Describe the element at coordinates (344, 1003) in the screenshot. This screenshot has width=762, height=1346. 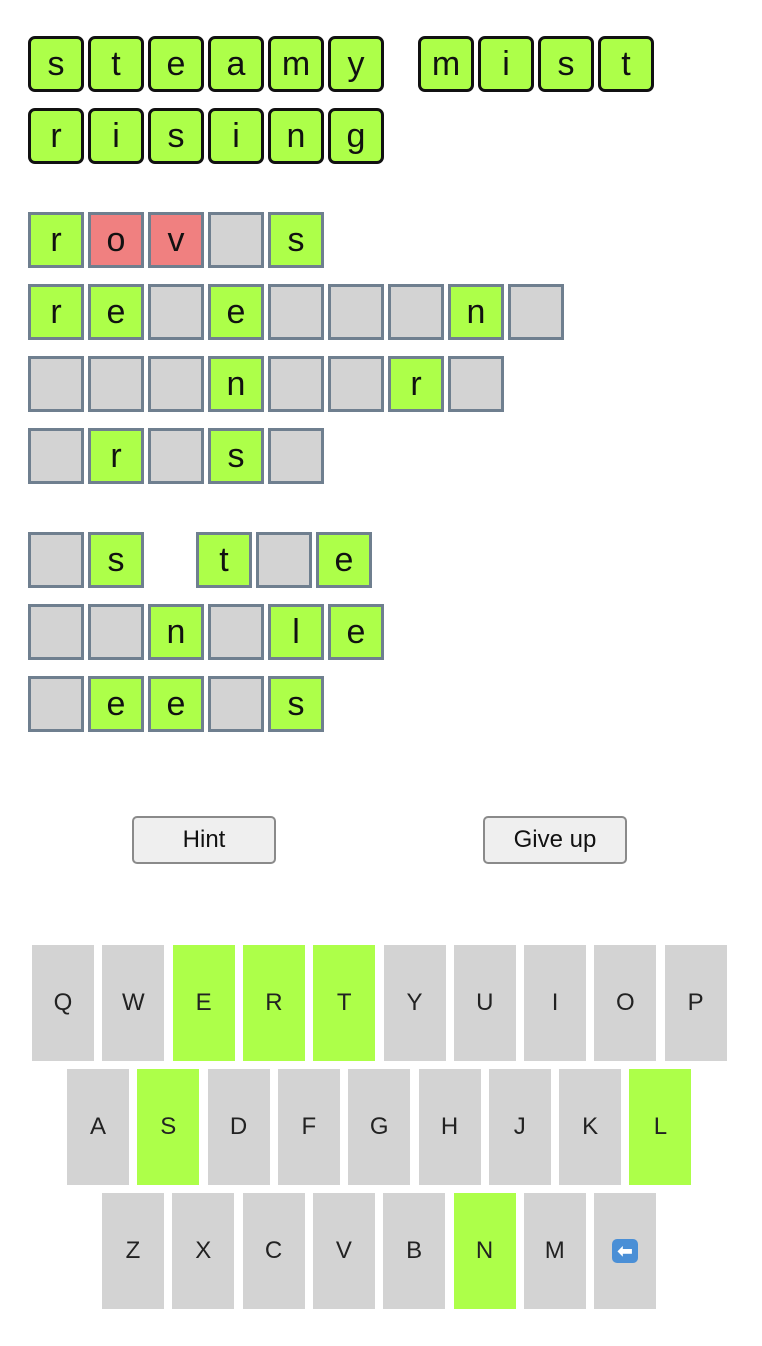
I see `key-t: T` at that location.